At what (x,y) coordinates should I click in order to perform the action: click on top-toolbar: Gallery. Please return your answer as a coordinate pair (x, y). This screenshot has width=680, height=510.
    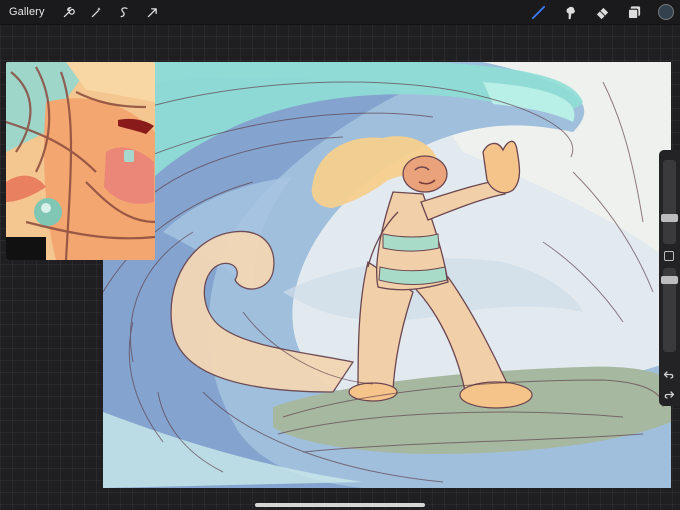
    Looking at the image, I should click on (340, 12).